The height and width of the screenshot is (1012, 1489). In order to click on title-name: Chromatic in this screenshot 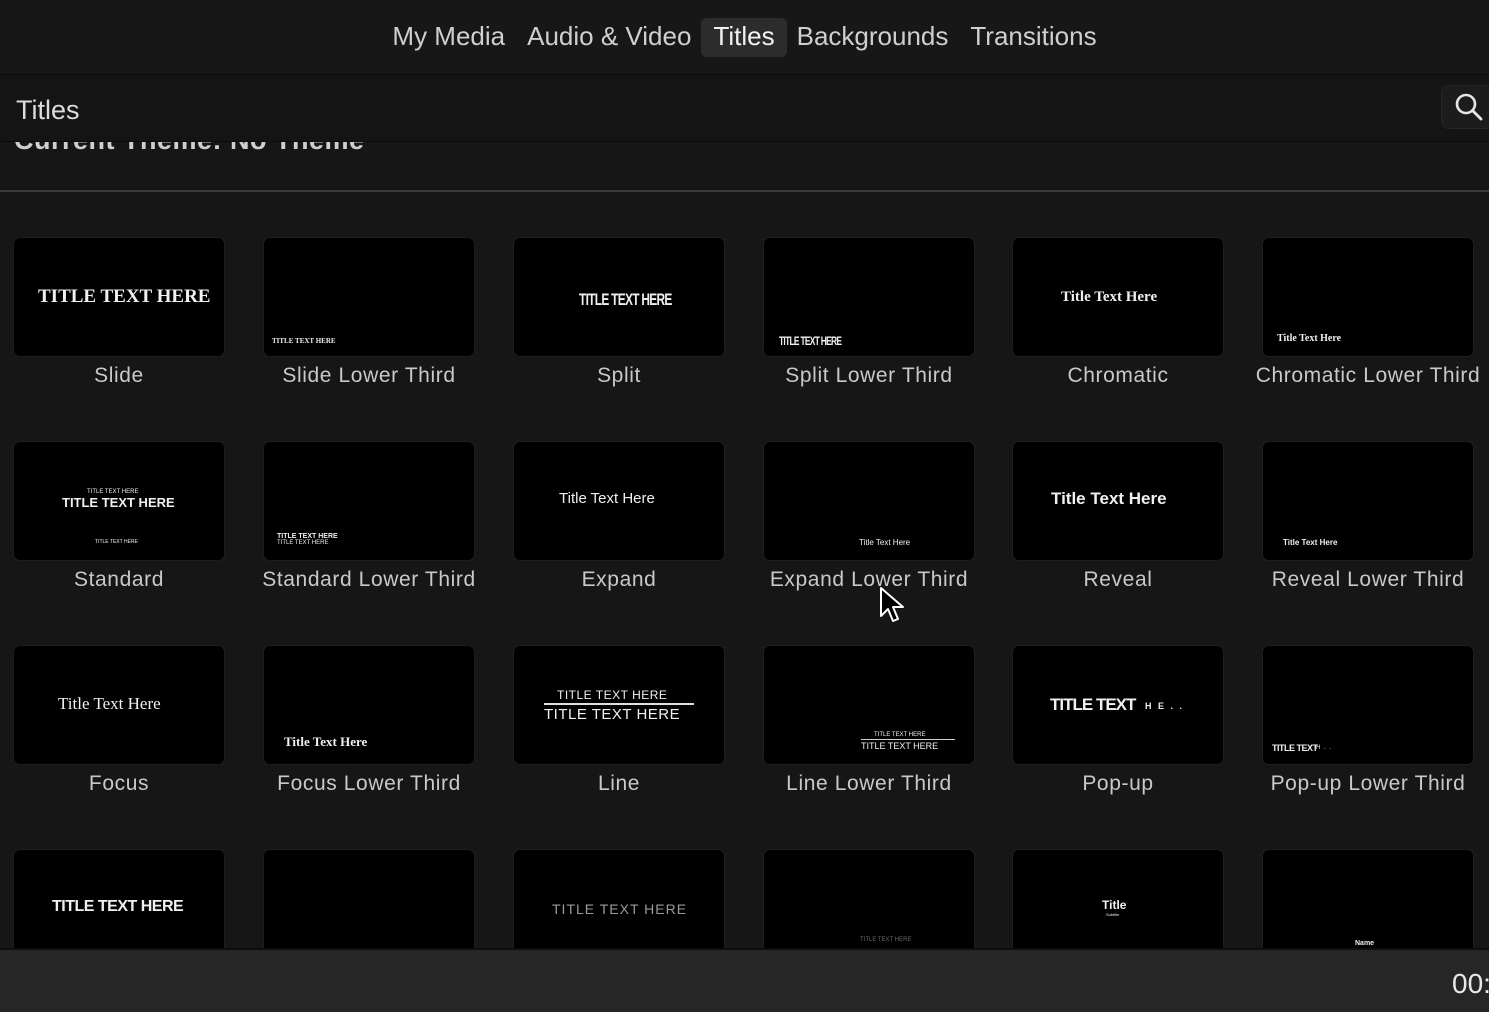, I will do `click(1118, 375)`.